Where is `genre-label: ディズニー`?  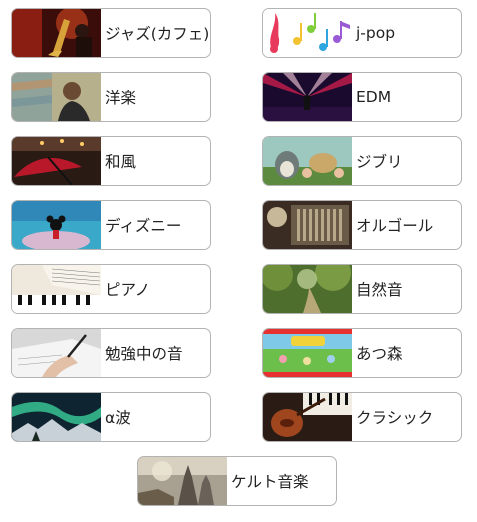
genre-label: ディズニー is located at coordinates (143, 226).